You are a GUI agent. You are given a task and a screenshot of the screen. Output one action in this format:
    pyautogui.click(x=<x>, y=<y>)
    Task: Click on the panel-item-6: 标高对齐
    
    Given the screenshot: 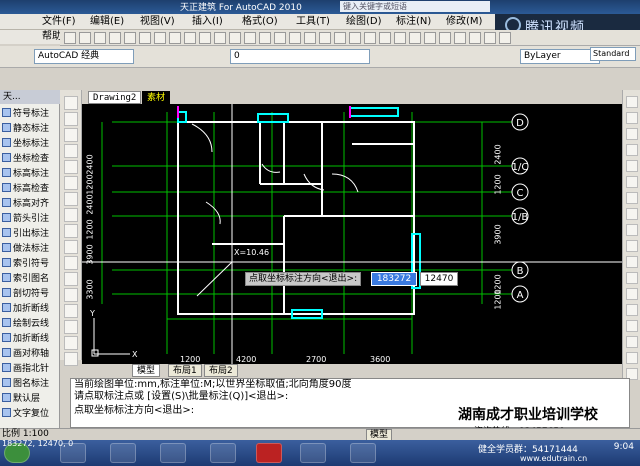 What is the action you would take?
    pyautogui.click(x=25, y=204)
    